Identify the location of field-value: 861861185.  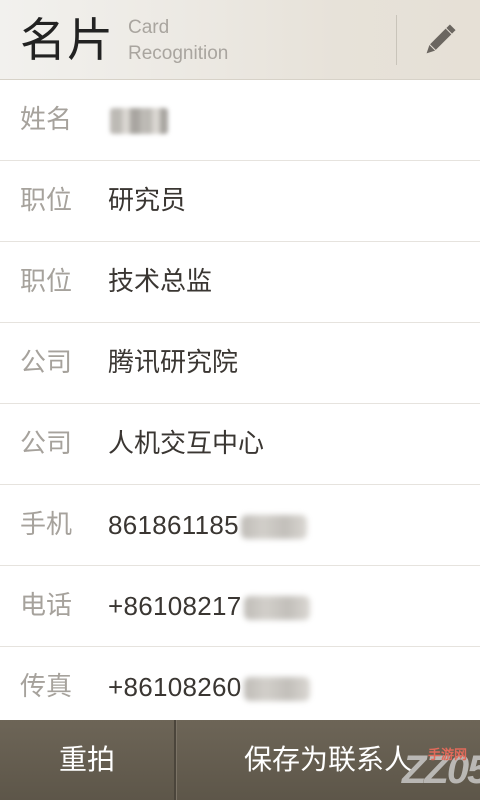
(173, 525).